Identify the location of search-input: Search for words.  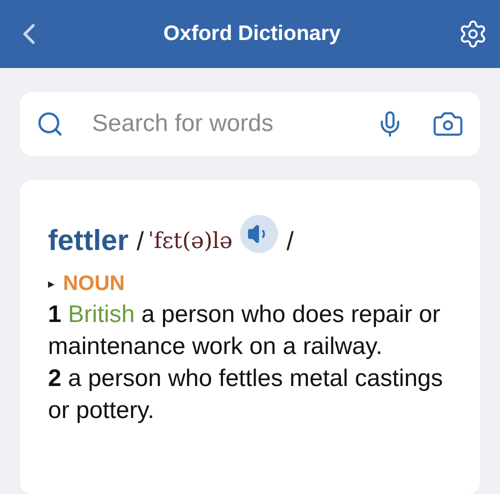
(226, 124).